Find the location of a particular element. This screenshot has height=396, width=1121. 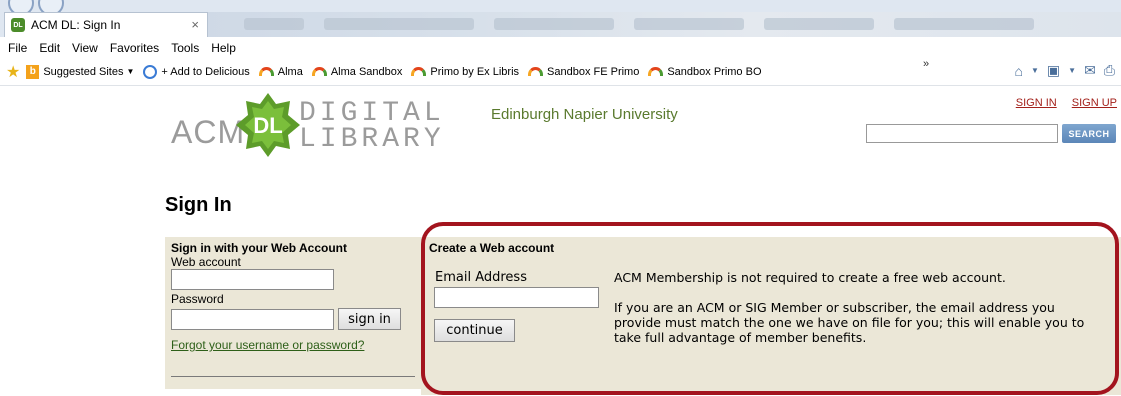

menu-bar: File Edit View Favorites Tools Help is located at coordinates (560, 47).